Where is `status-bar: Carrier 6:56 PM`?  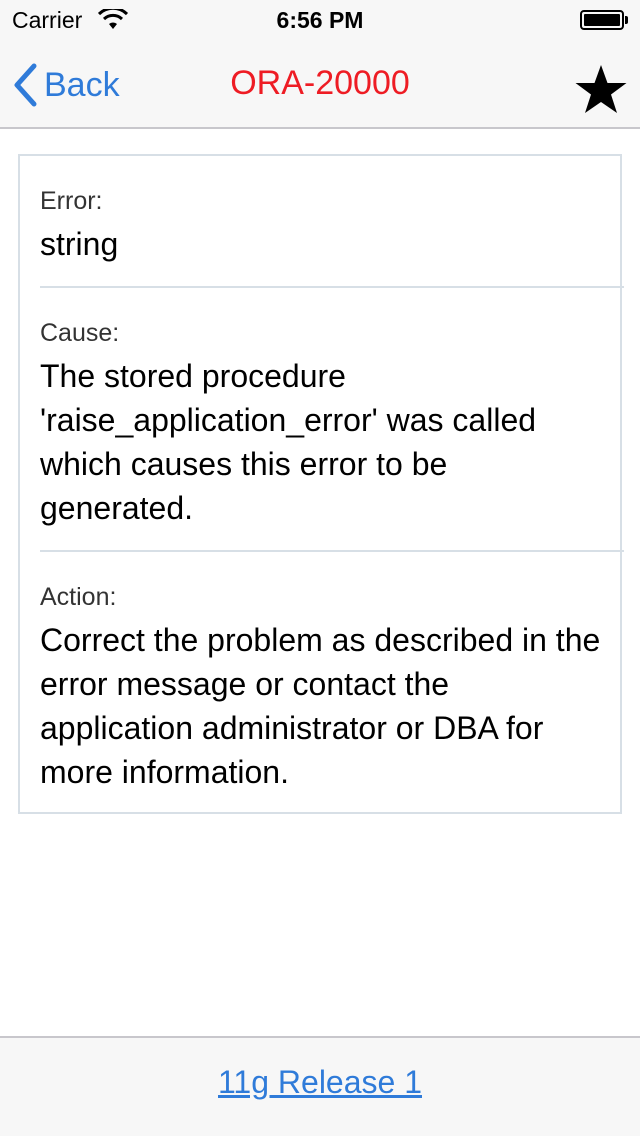
status-bar: Carrier 6:56 PM is located at coordinates (320, 20).